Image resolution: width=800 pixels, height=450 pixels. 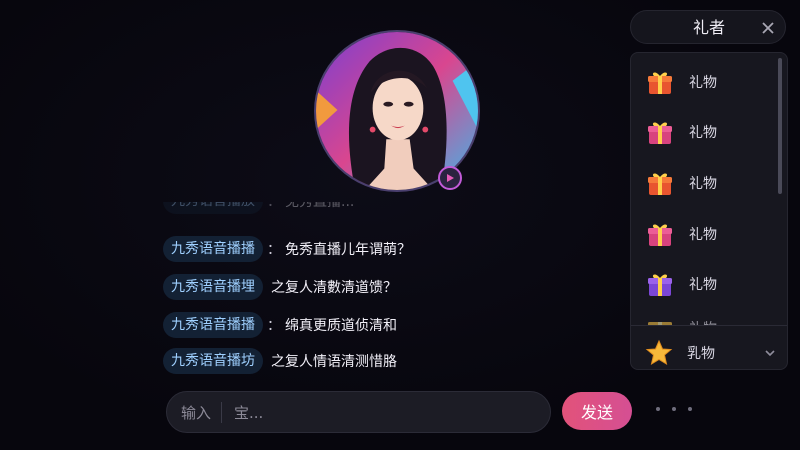 I want to click on gift-footer-label: 乳物, so click(x=701, y=354).